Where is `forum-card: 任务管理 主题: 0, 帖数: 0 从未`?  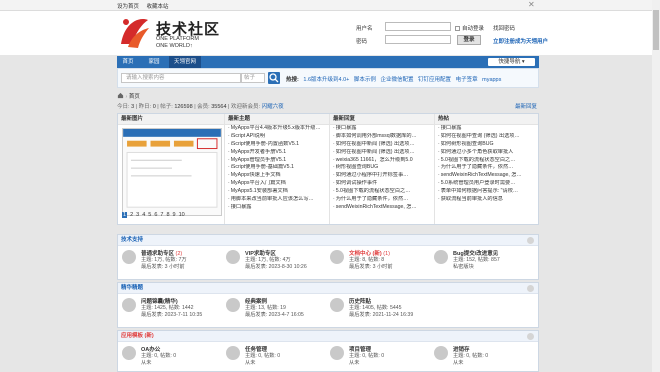
forum-card: 任务管理 主题: 0, 帖数: 0 从未 is located at coordinates (276, 358).